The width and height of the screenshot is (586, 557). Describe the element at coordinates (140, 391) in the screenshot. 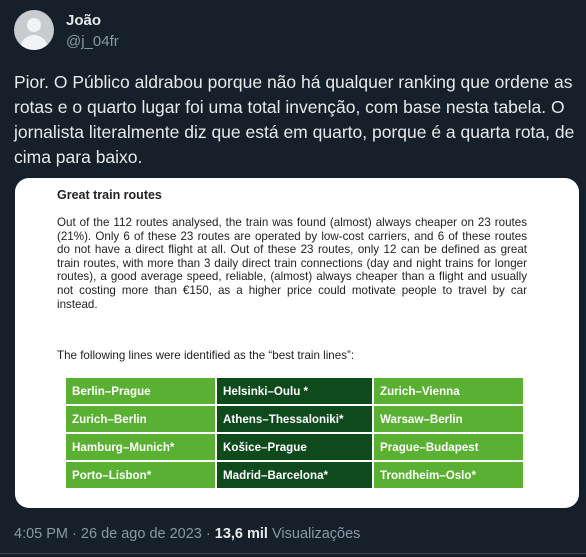

I see `route-cell: Berlin–Prague` at that location.